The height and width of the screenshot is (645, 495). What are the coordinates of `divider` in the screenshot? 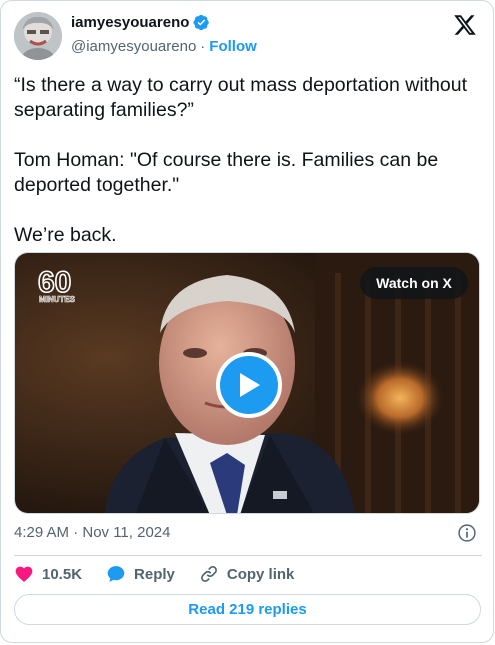 It's located at (248, 555).